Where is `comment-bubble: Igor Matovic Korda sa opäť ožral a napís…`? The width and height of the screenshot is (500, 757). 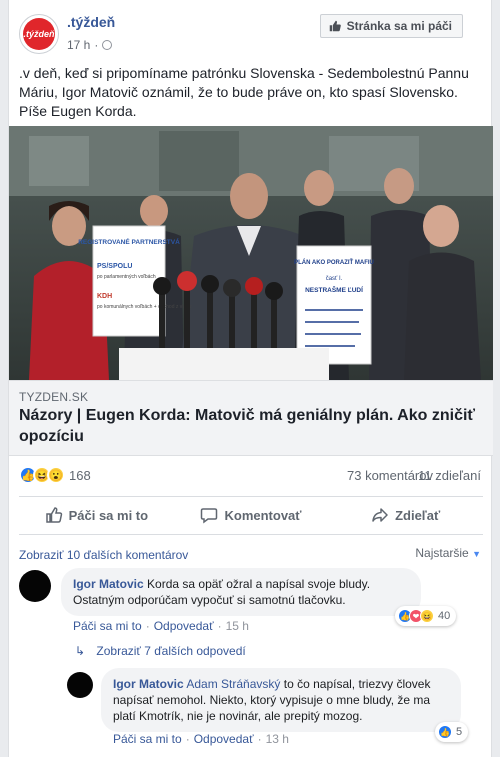 comment-bubble: Igor Matovic Korda sa opäť ožral a napís… is located at coordinates (241, 592).